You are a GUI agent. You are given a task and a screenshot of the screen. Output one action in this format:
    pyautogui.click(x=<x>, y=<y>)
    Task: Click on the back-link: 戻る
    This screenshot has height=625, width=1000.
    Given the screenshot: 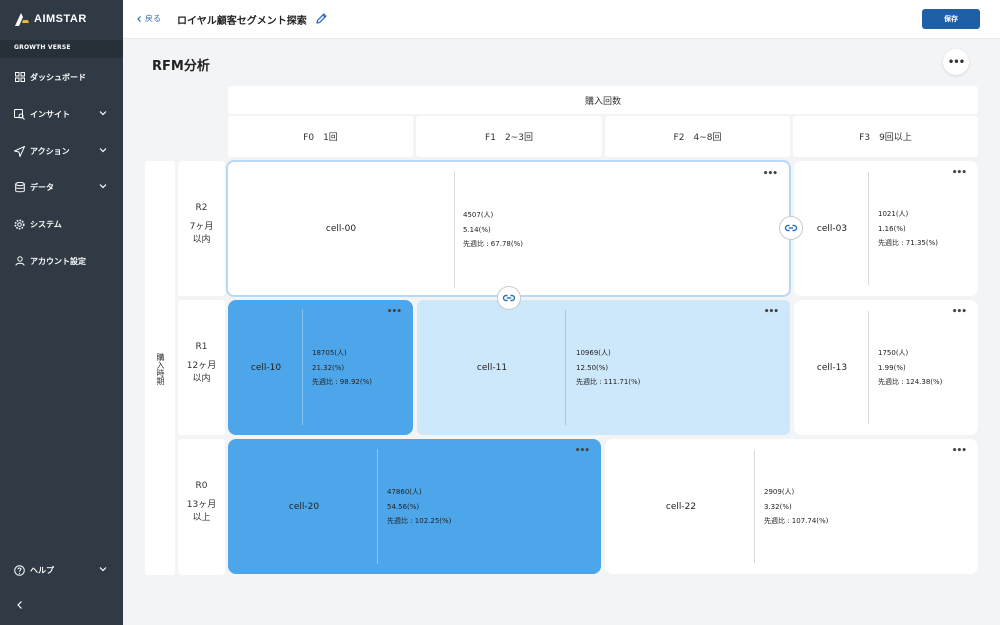 What is the action you would take?
    pyautogui.click(x=148, y=18)
    